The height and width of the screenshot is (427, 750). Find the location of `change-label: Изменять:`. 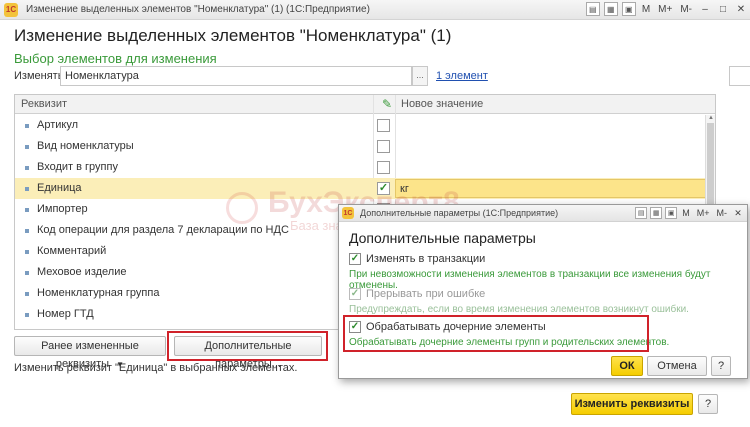

change-label: Изменять: is located at coordinates (40, 76).